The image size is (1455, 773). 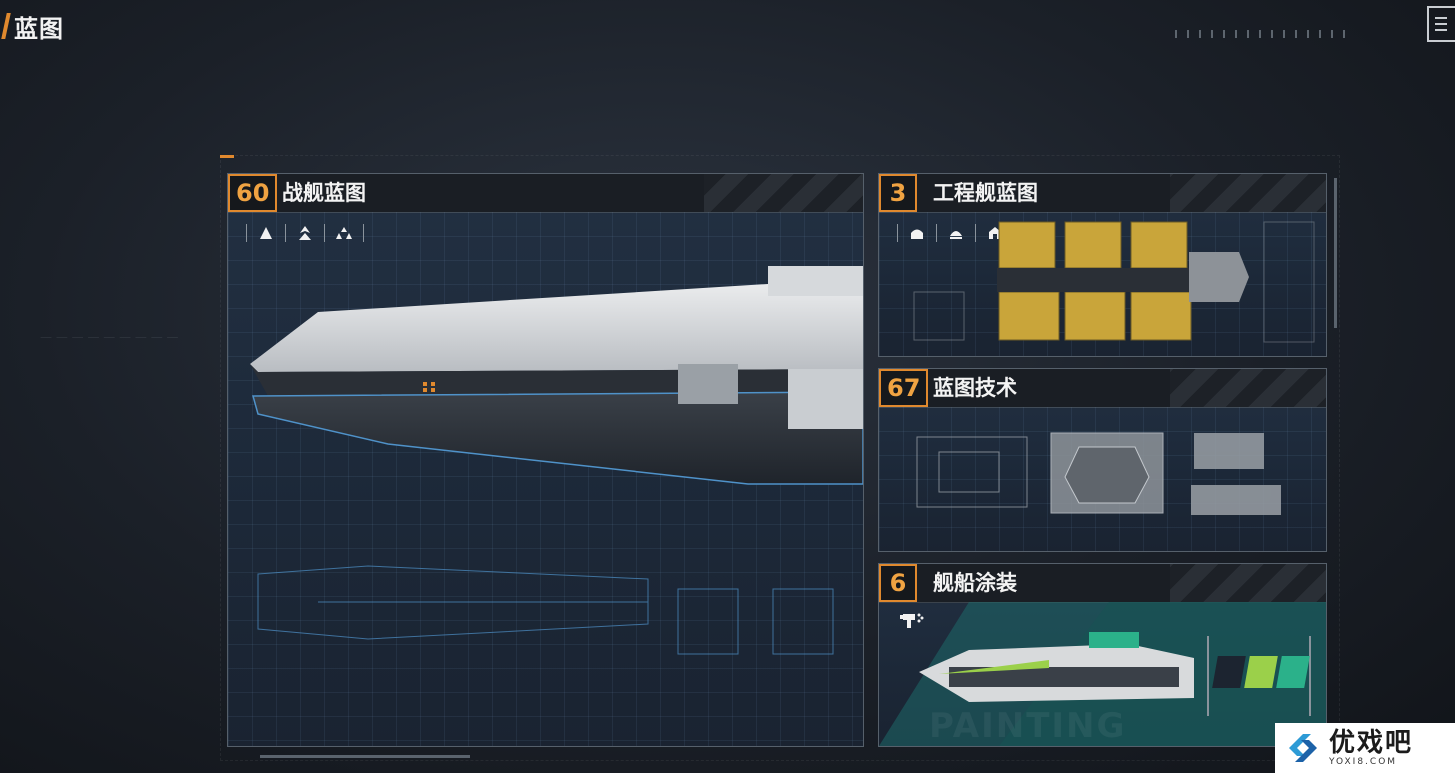 What do you see at coordinates (904, 388) in the screenshot?
I see `tech-count: 67` at bounding box center [904, 388].